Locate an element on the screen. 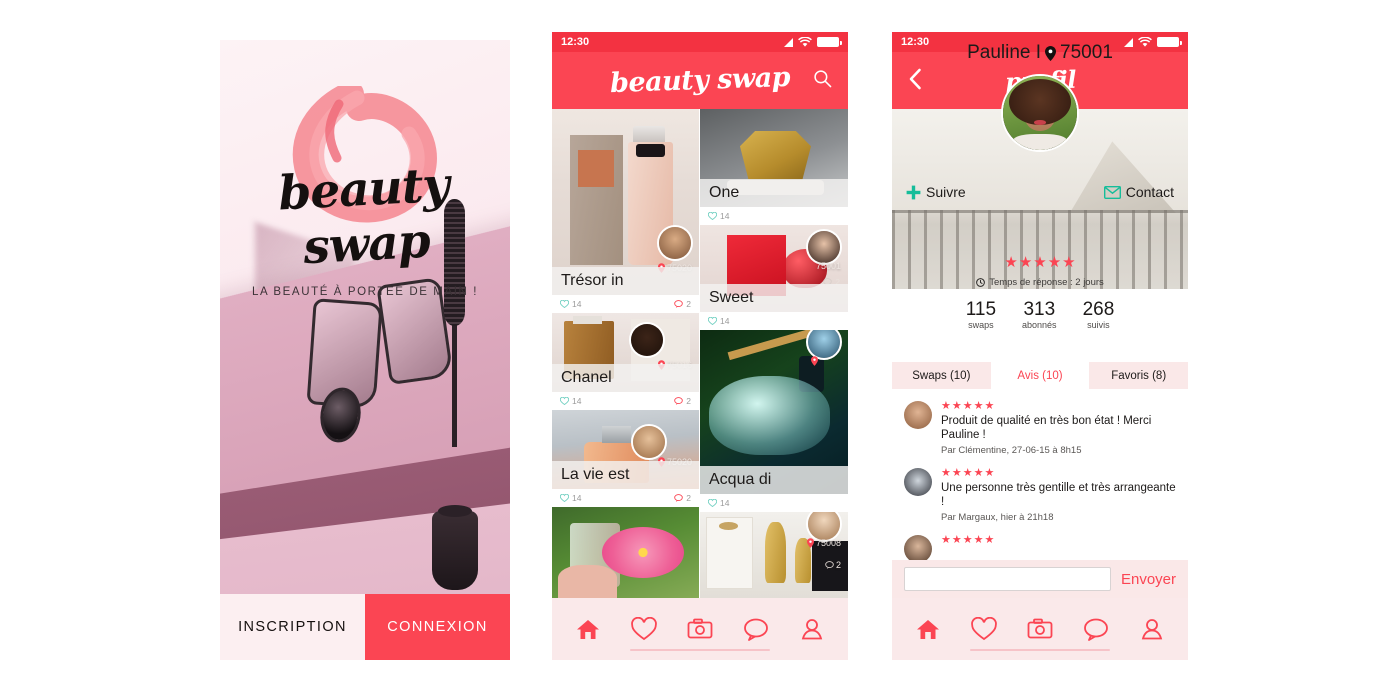 The height and width of the screenshot is (700, 1400). card-comment-count: 2 is located at coordinates (833, 565).